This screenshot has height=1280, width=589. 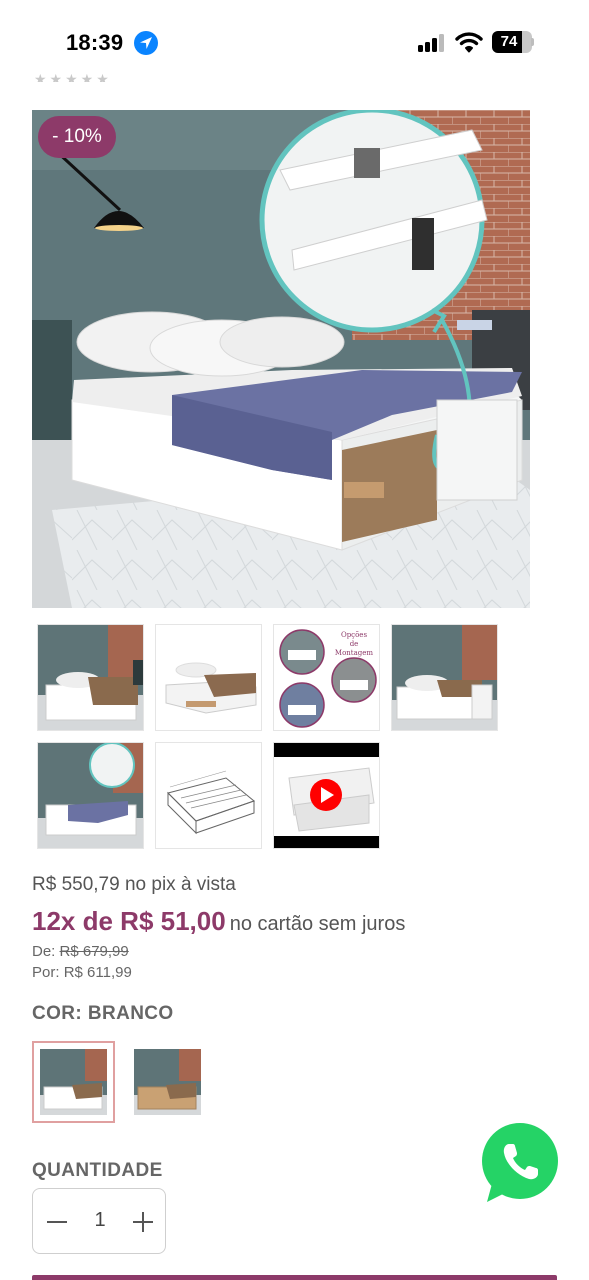 I want to click on original-price-label: De:, so click(x=44, y=951).